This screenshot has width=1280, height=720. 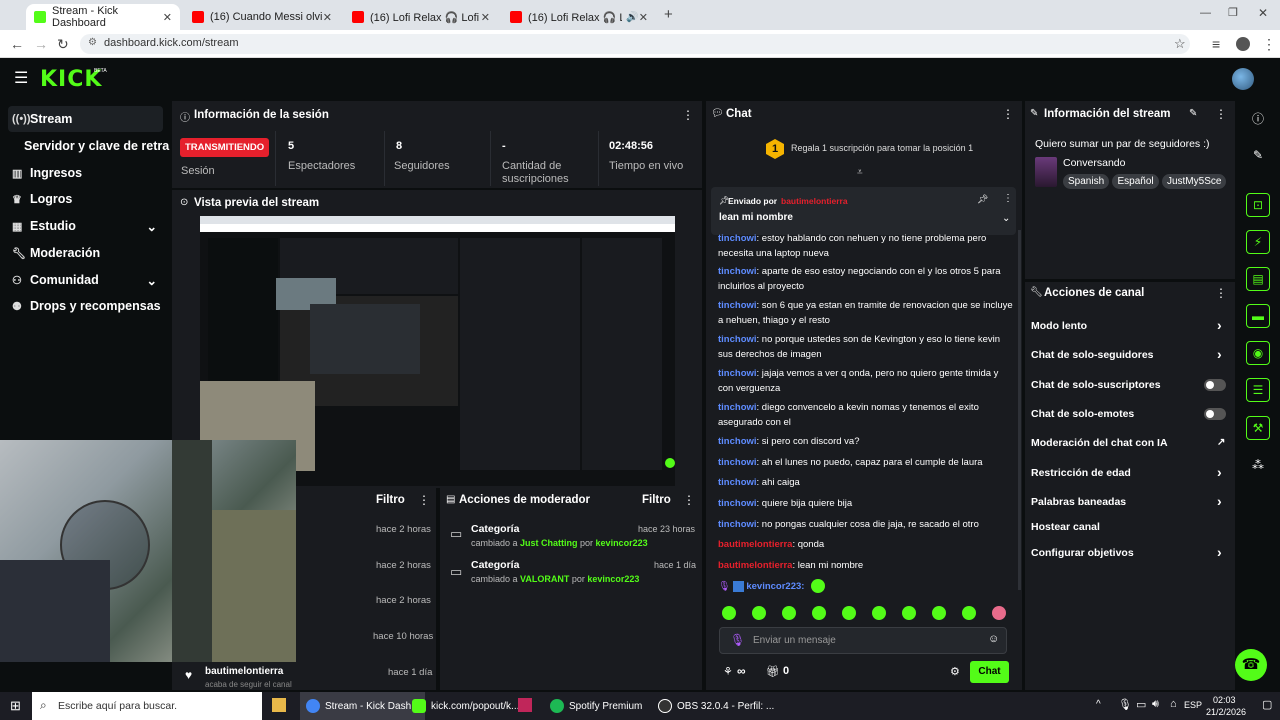 I want to click on pin-toggle-icon: 📌︎, so click(x=982, y=199).